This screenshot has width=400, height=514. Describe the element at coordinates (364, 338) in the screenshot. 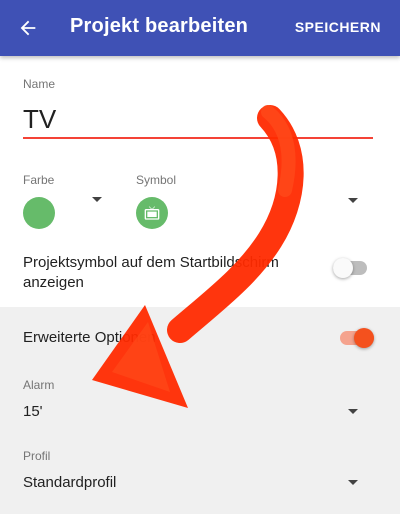

I see `advanced-toggle-thumb` at that location.